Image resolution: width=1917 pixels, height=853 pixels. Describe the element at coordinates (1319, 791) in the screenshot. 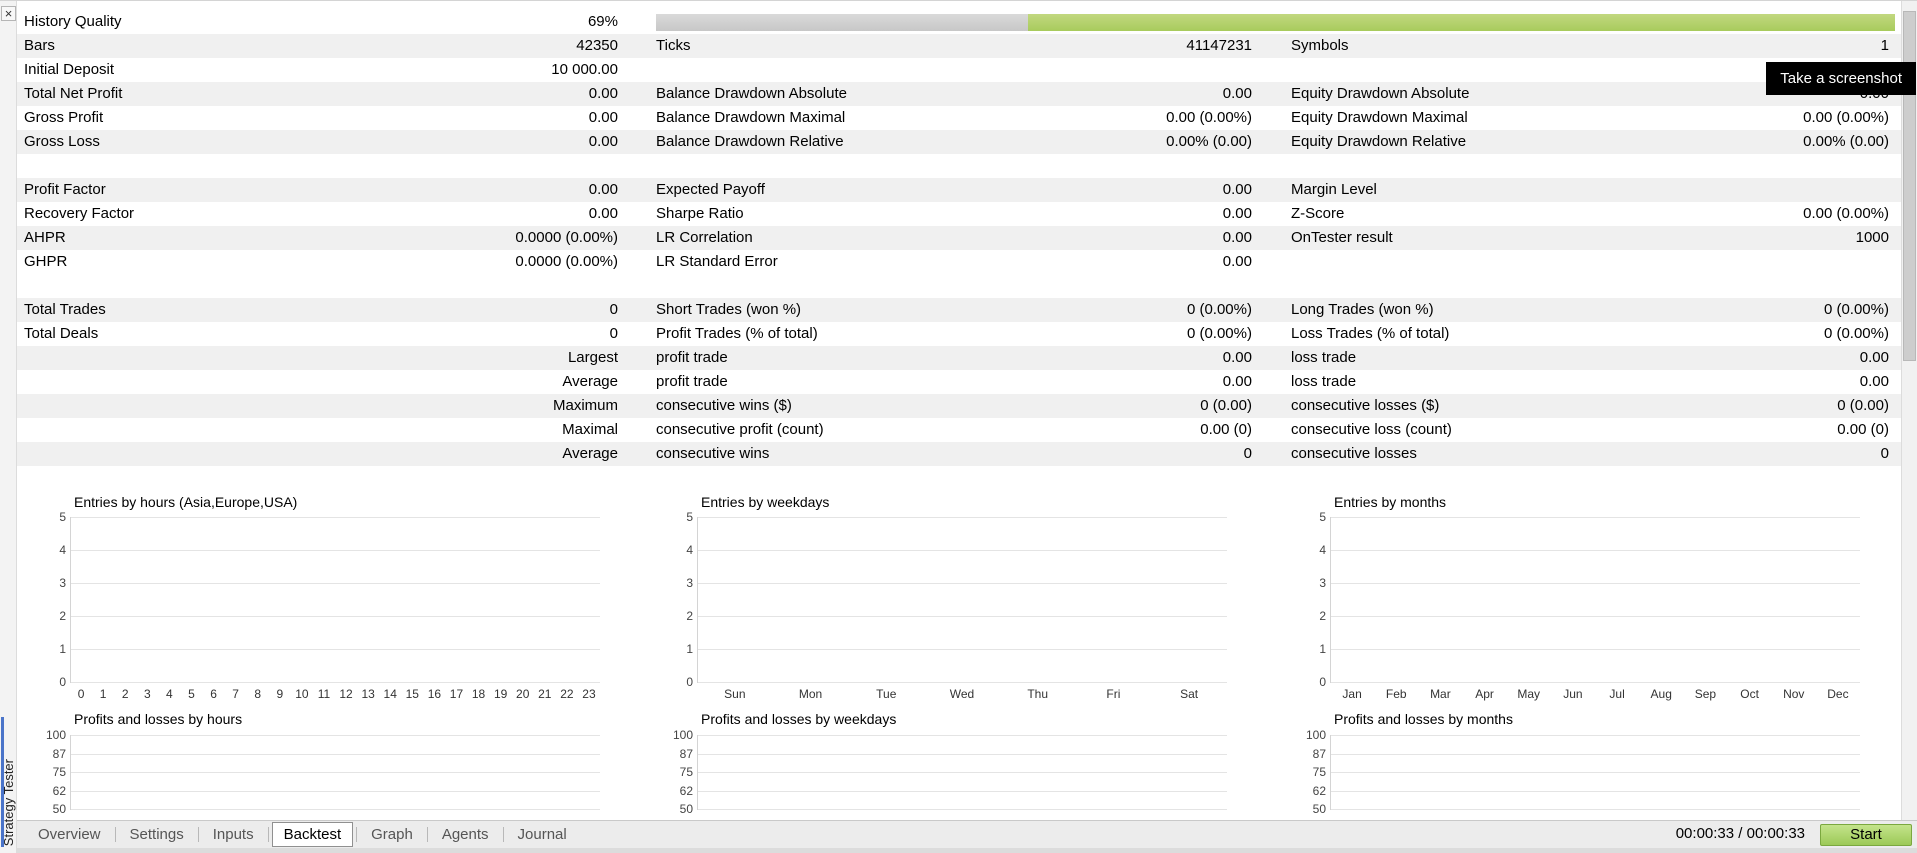

I see `chart-ytick-label: 62` at that location.